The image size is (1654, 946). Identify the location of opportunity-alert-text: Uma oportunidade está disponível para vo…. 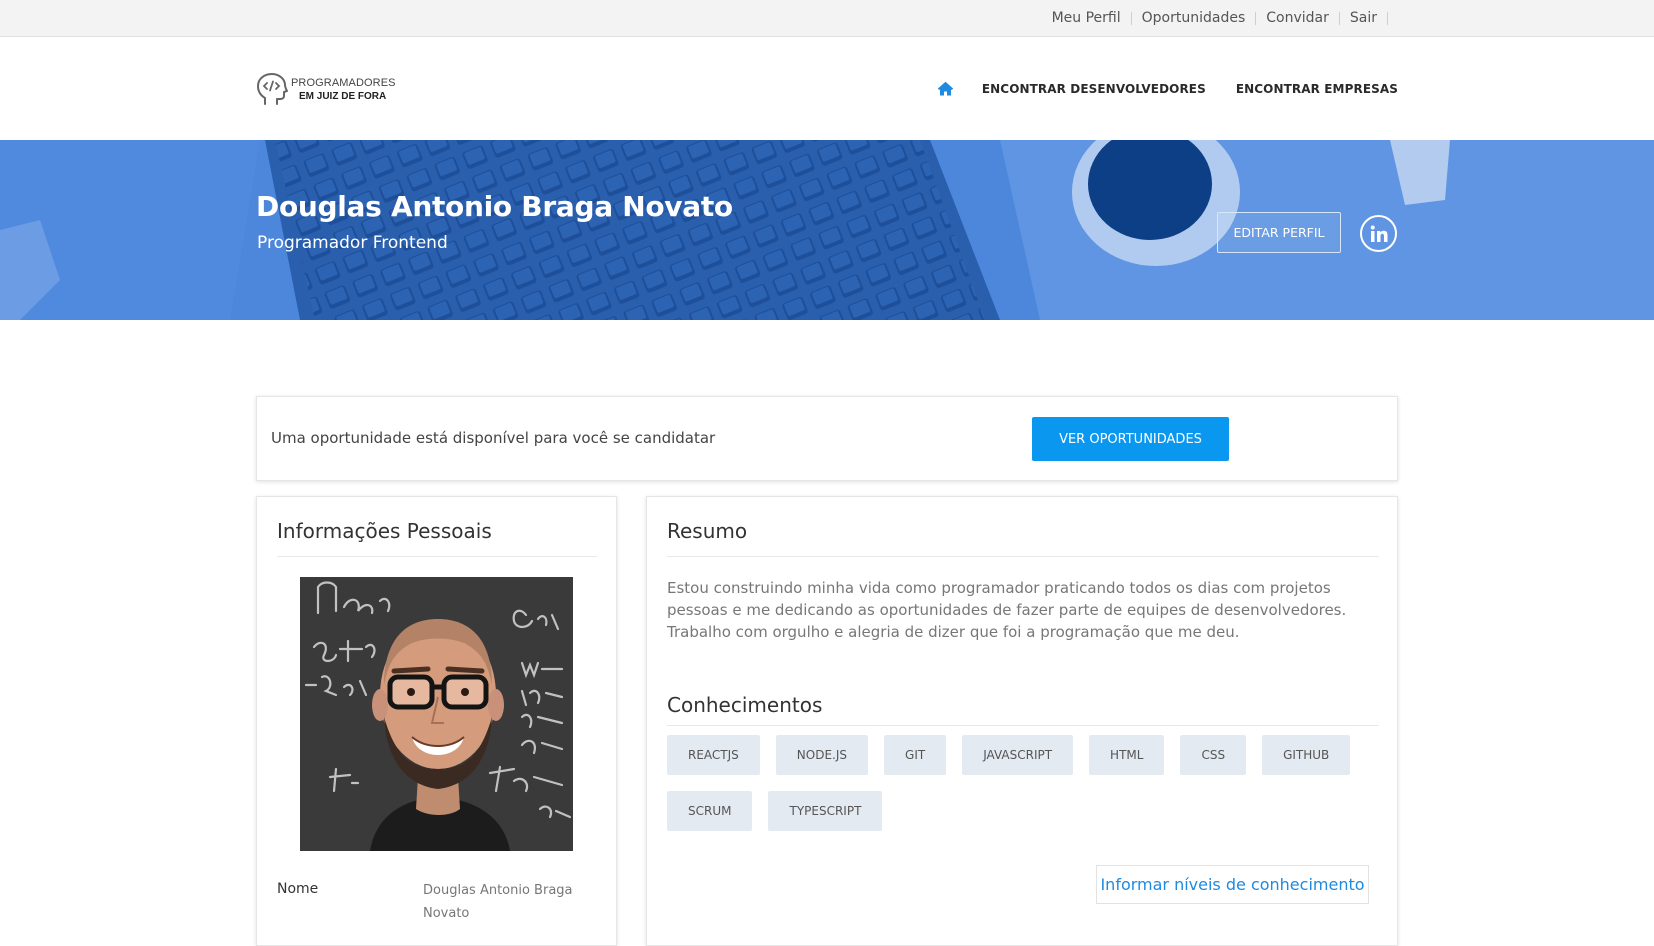
(493, 438).